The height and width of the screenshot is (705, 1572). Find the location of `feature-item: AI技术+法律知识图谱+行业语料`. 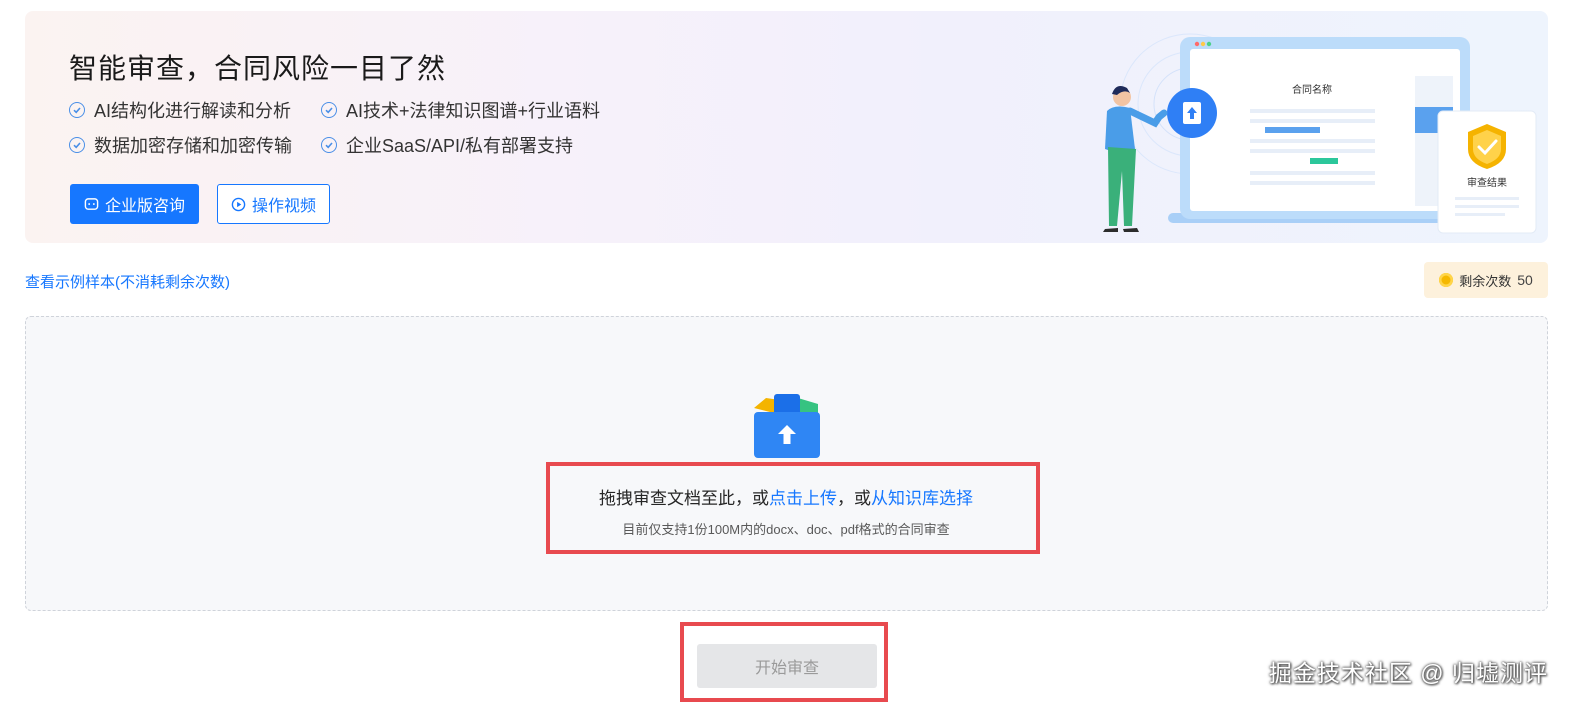

feature-item: AI技术+法律知识图谱+行业语料 is located at coordinates (460, 110).